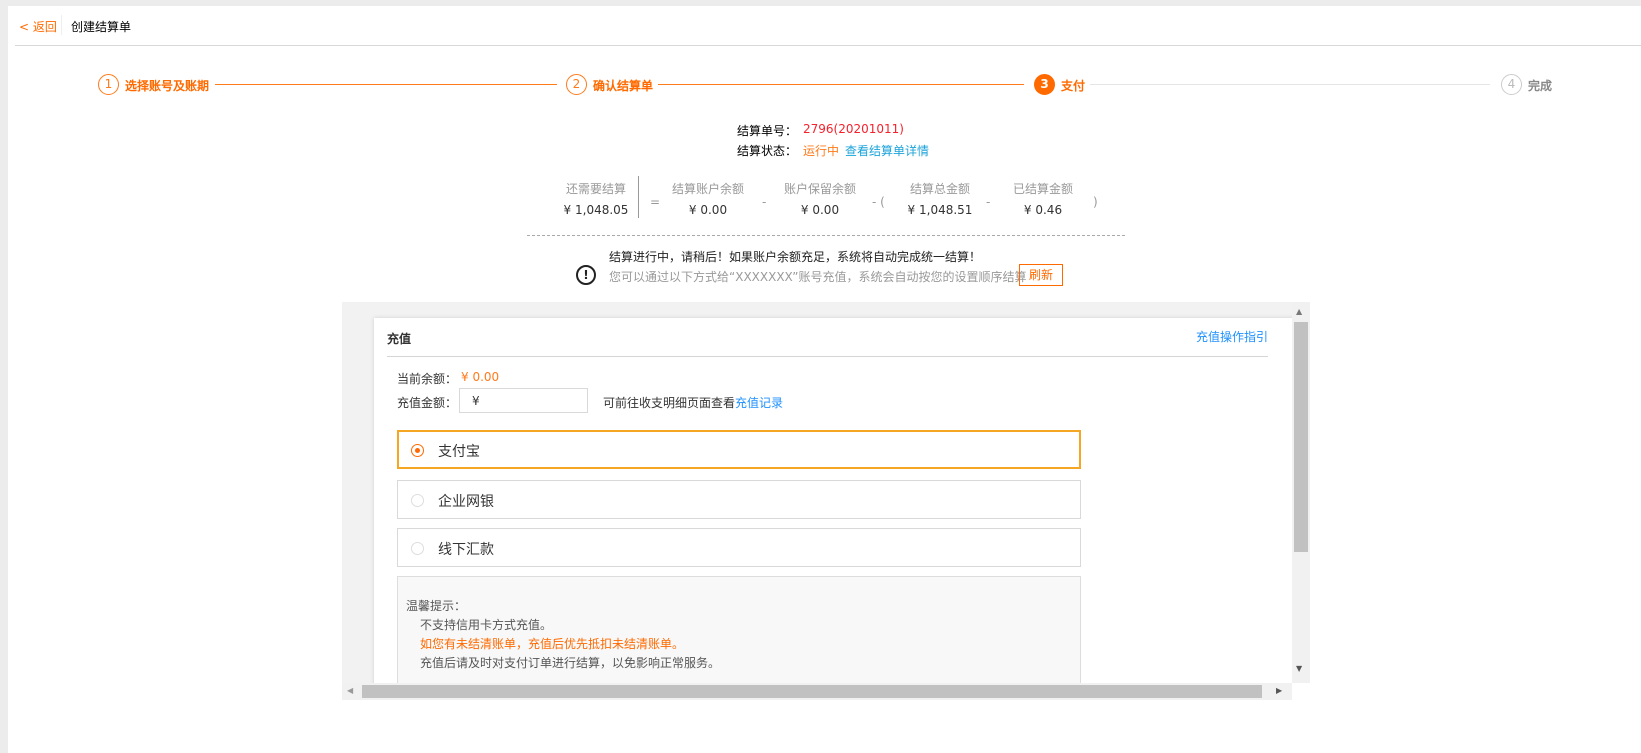 The image size is (1641, 753). I want to click on value: ¥ 0.46, so click(1043, 210).